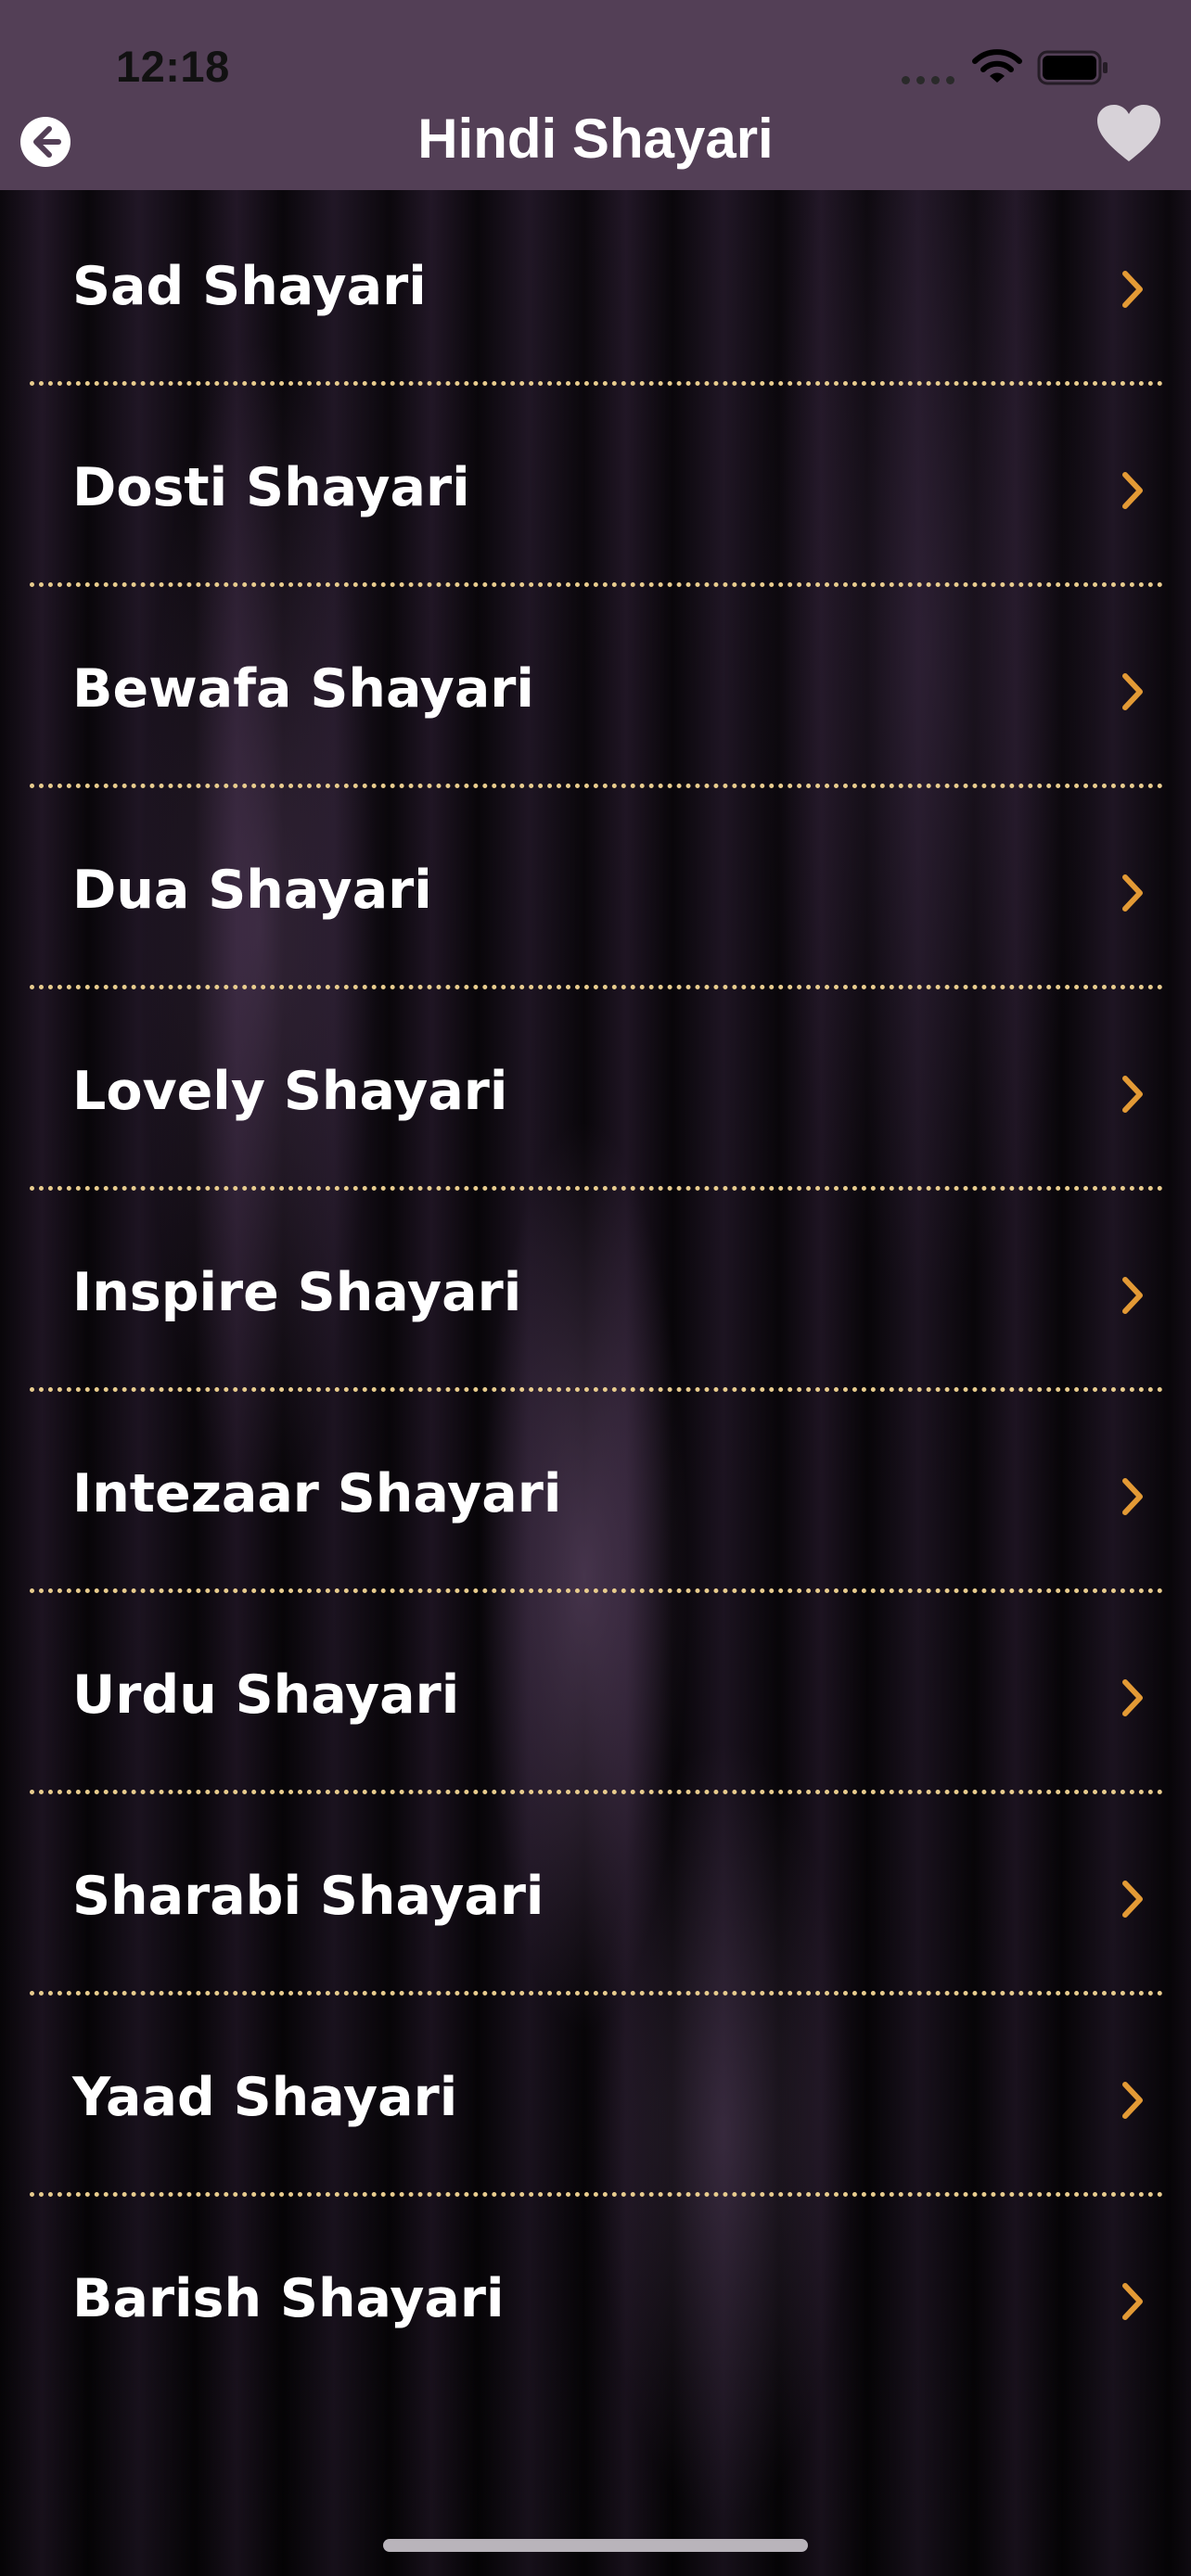 This screenshot has width=1191, height=2576. Describe the element at coordinates (595, 1096) in the screenshot. I see `list-item: Lovely Shayari` at that location.